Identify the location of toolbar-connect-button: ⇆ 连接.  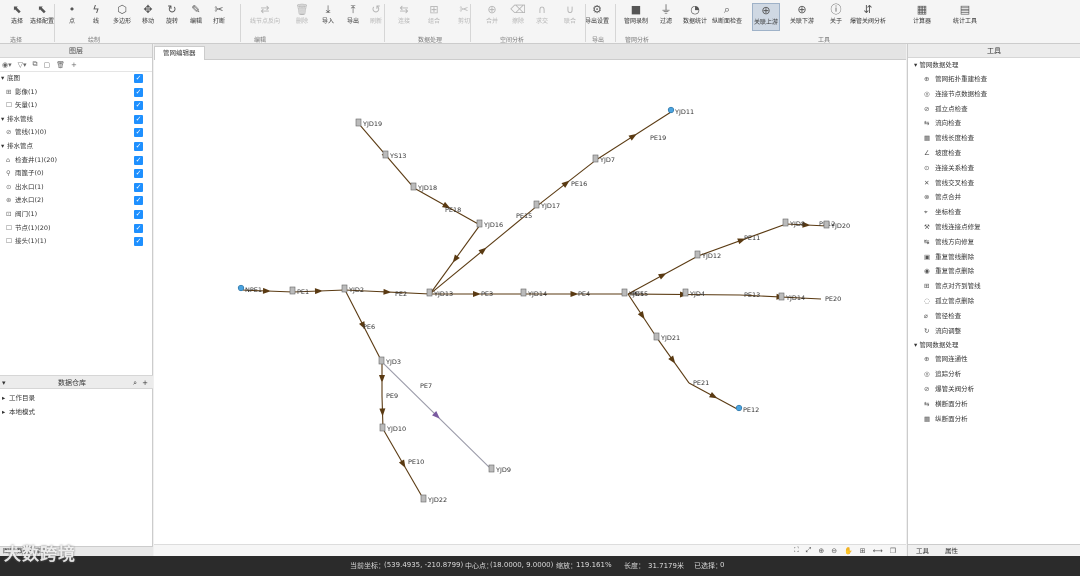
(404, 17).